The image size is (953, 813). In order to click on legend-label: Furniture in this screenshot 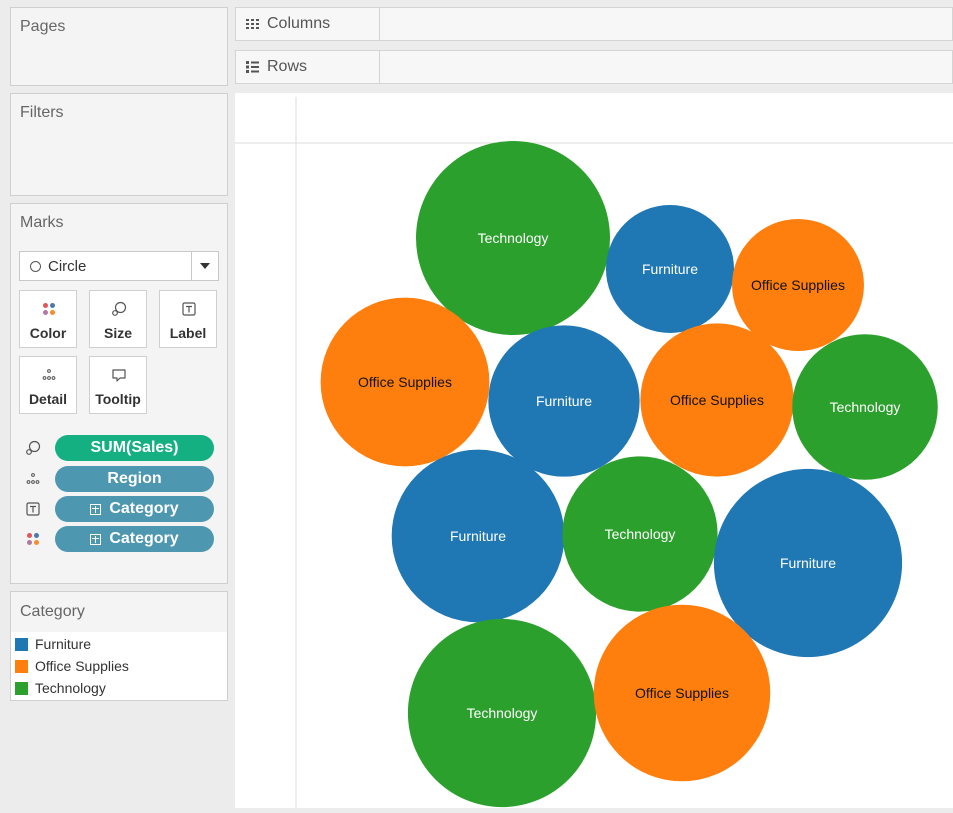, I will do `click(63, 644)`.